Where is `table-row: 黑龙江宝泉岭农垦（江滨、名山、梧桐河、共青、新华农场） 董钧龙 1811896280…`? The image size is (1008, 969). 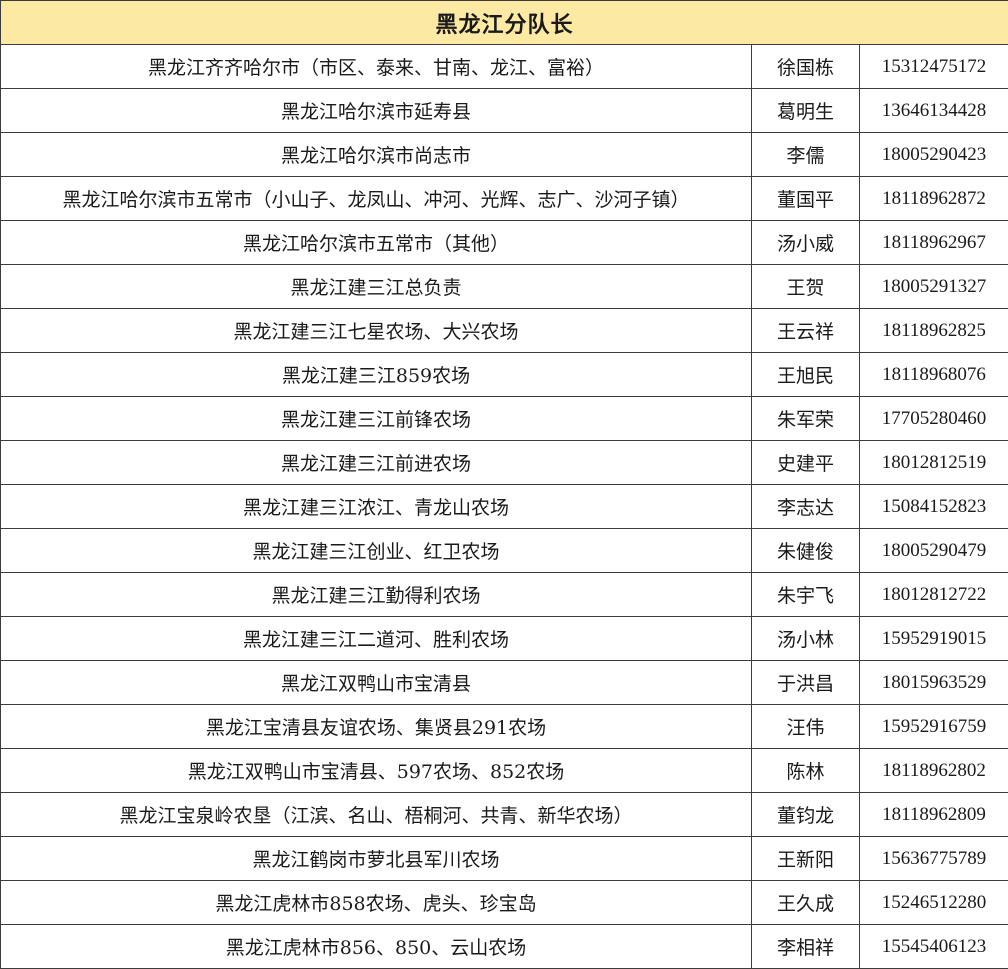
table-row: 黑龙江宝泉岭农垦（江滨、名山、梧桐河、共青、新华农场） 董钧龙 1811896280… is located at coordinates (504, 814).